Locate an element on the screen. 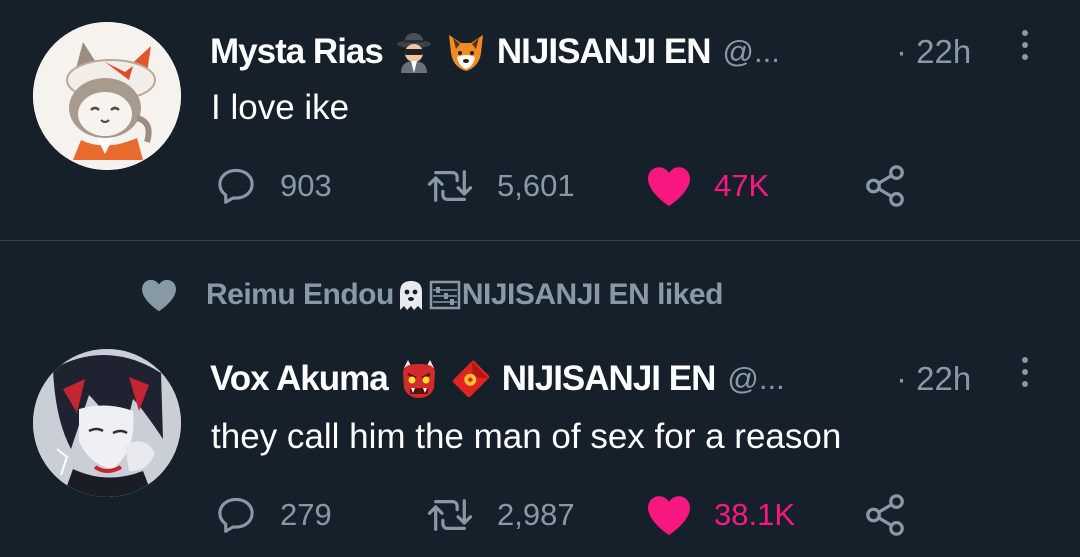 Image resolution: width=1080 pixels, height=557 pixels. display-name: Mysta Rias is located at coordinates (297, 52).